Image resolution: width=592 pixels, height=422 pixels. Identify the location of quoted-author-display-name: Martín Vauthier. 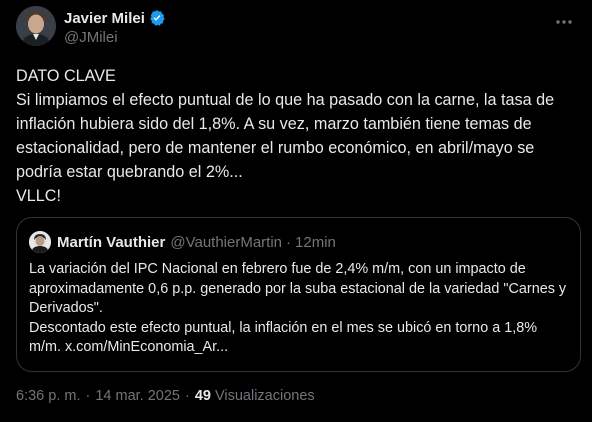
(111, 242).